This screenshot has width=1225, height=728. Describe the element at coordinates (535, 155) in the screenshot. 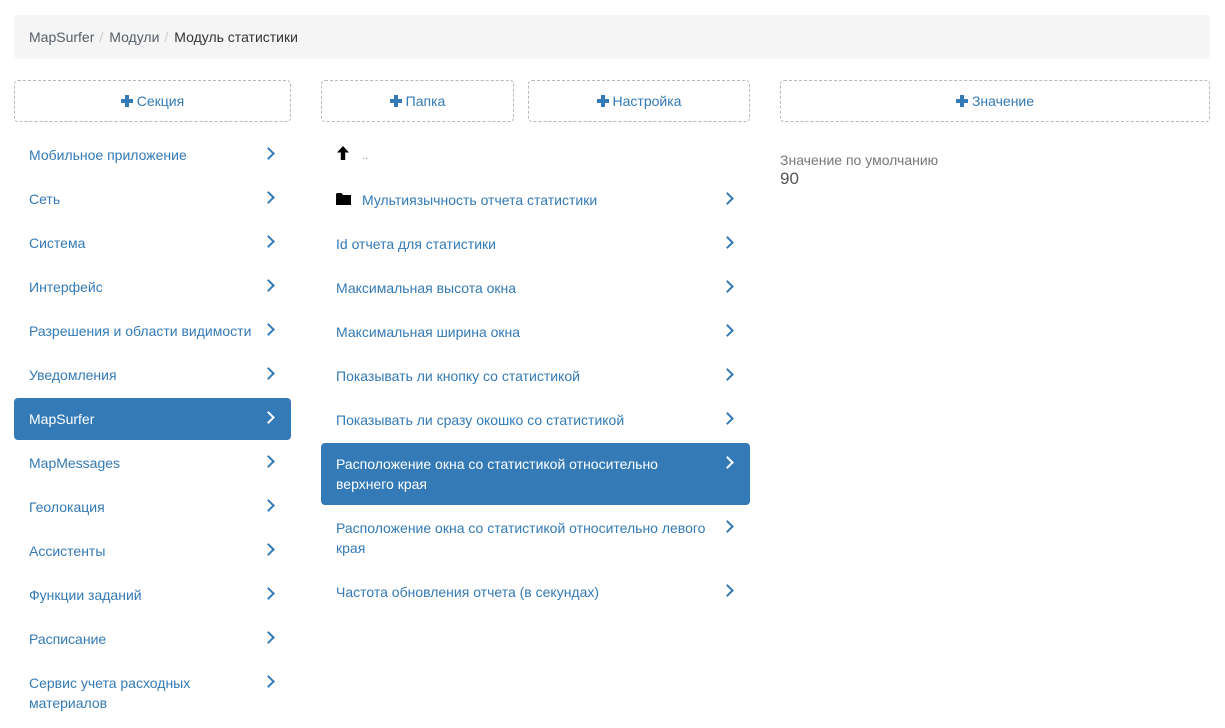

I see `navigate-up-item: ..` at that location.